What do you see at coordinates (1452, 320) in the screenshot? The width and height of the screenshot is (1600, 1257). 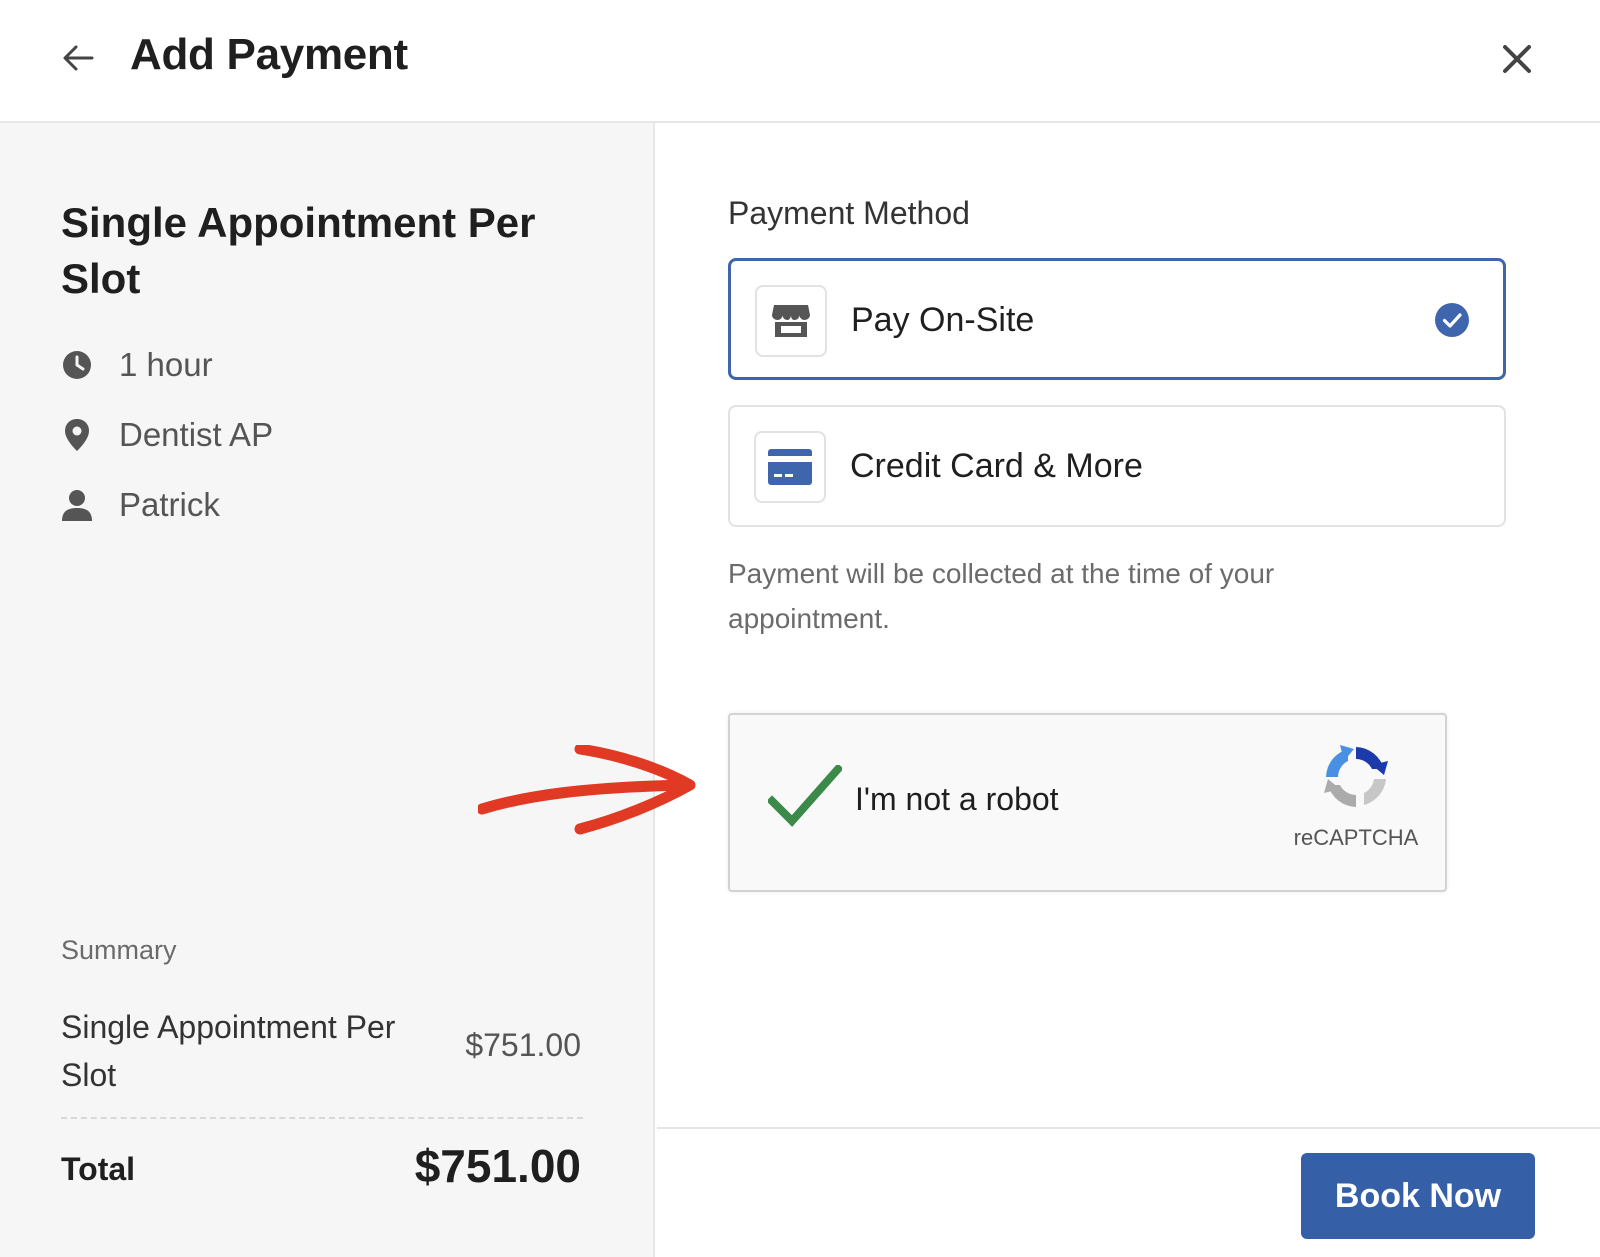 I see `check-circle-icon` at bounding box center [1452, 320].